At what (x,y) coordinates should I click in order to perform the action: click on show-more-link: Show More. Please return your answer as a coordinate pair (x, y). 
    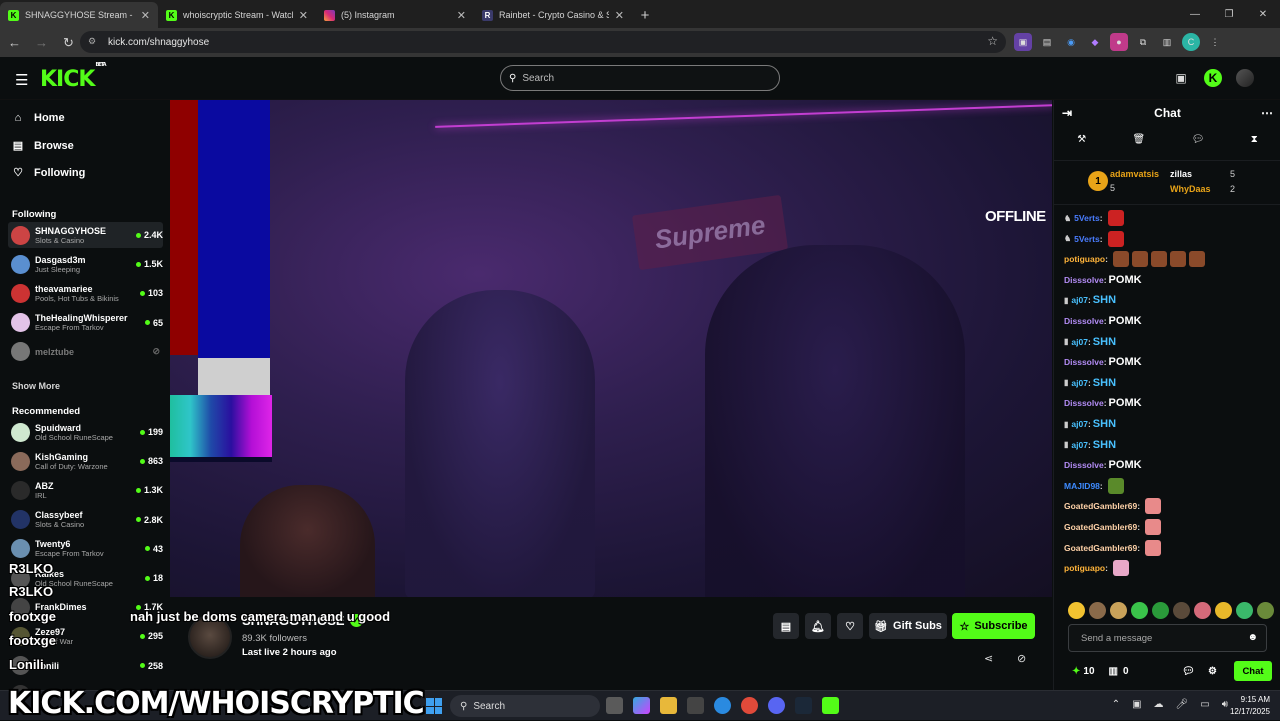
    Looking at the image, I should click on (36, 386).